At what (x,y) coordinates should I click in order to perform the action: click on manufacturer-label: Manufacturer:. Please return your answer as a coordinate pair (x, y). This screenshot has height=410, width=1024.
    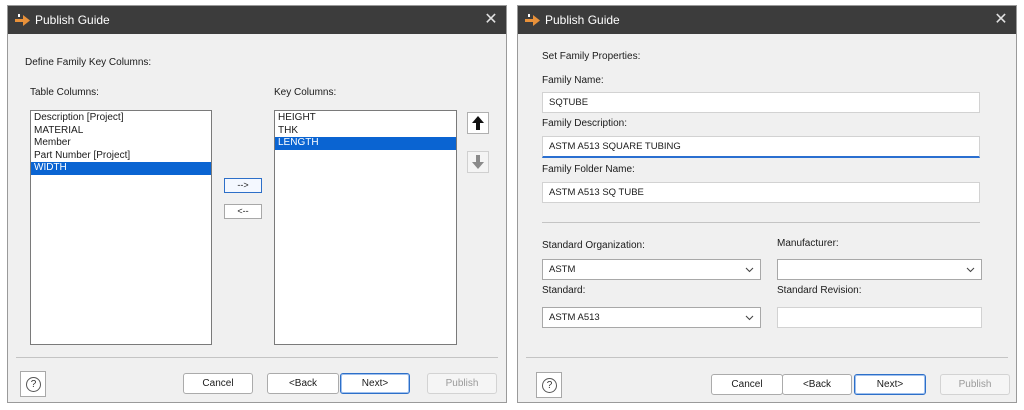
    Looking at the image, I should click on (808, 243).